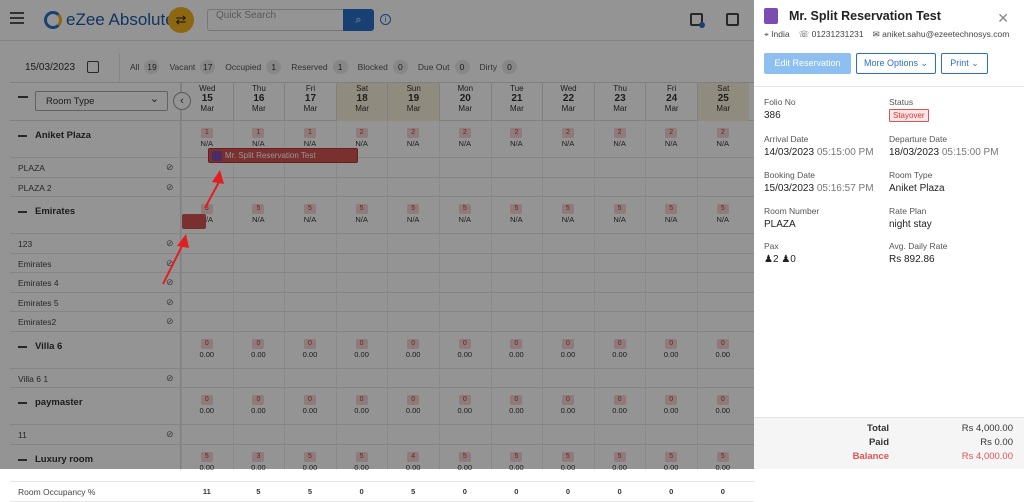  I want to click on field-value: night stay, so click(910, 224).